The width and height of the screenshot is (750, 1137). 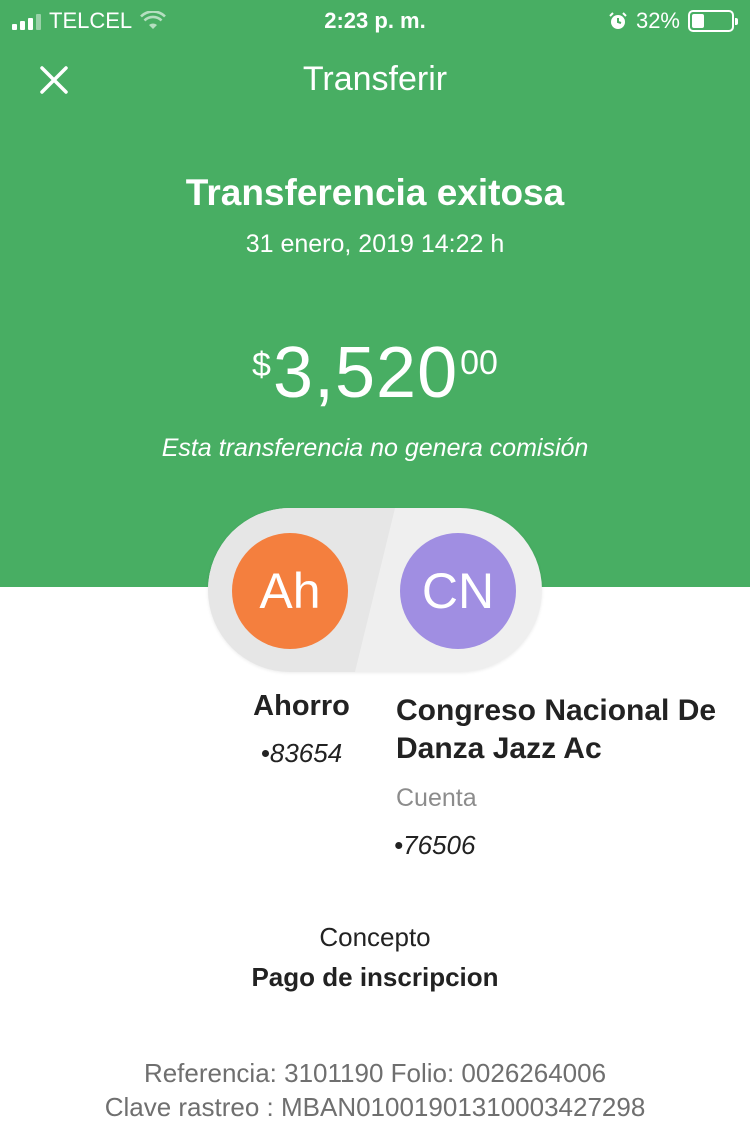 I want to click on from-account-avatar: Ah, so click(x=290, y=591).